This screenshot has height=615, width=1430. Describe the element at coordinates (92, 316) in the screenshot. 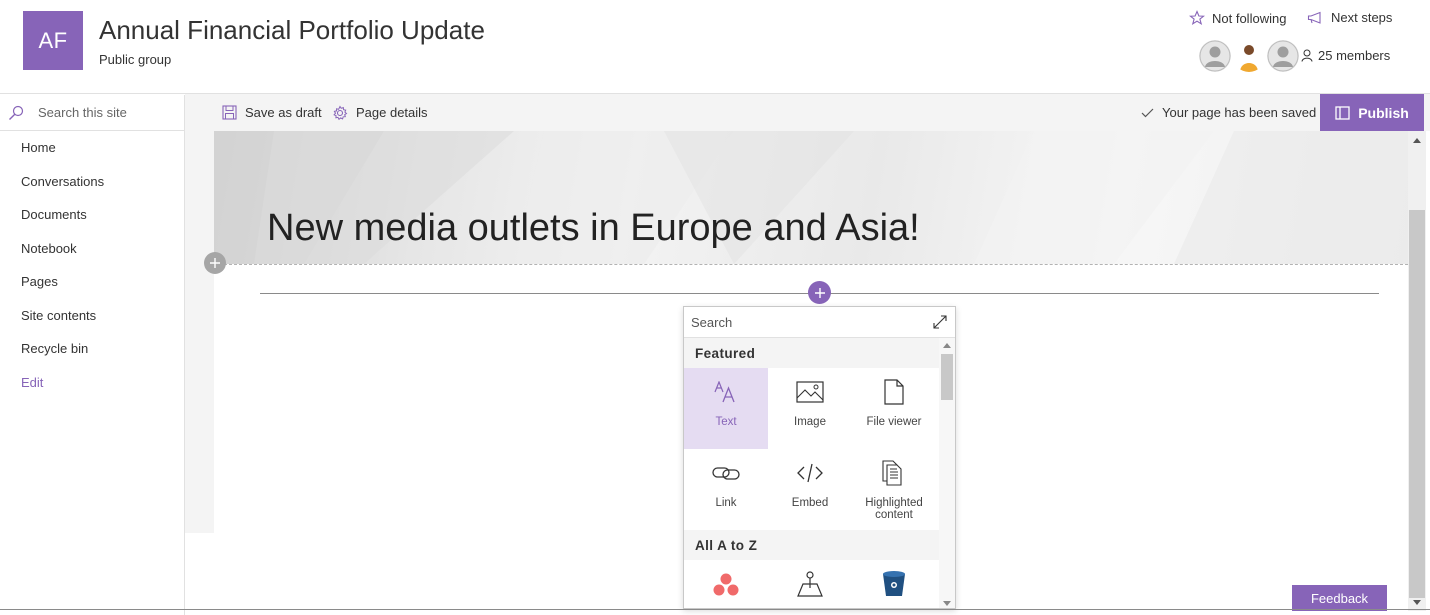

I see `sidebar-item-site-contents: Site contents` at that location.